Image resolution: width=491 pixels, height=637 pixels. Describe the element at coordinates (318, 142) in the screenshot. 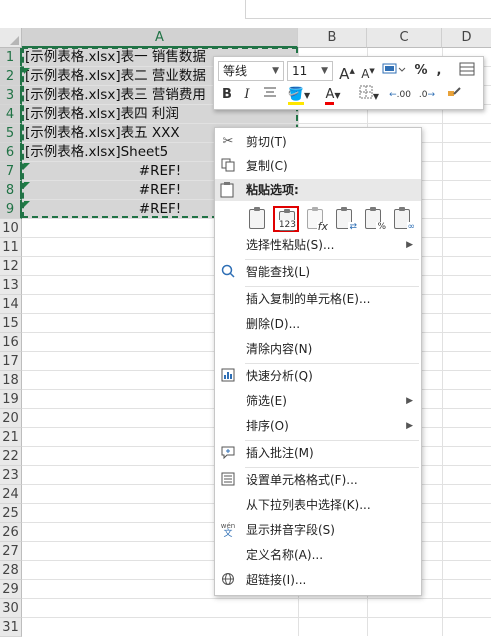

I see `menu-item-cut: ✂ 剪切(T)` at that location.